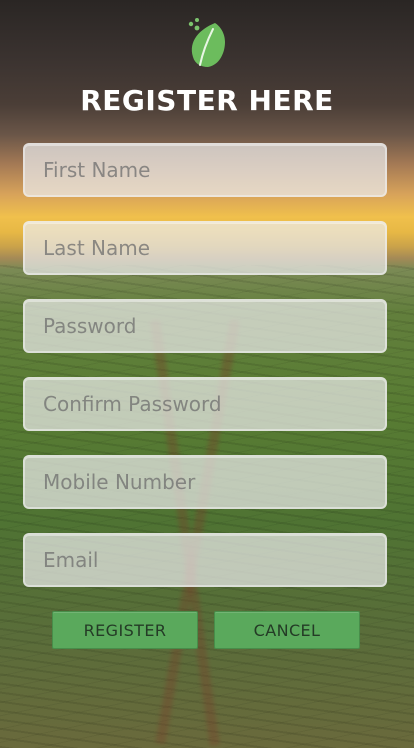  I want to click on first-name-field, so click(205, 170).